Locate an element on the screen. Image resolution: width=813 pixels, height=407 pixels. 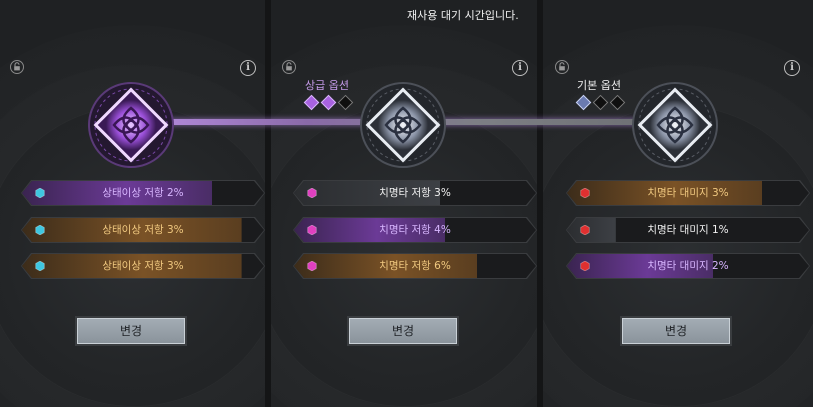
option-row: 치명타 대미지 2% is located at coordinates (688, 266).